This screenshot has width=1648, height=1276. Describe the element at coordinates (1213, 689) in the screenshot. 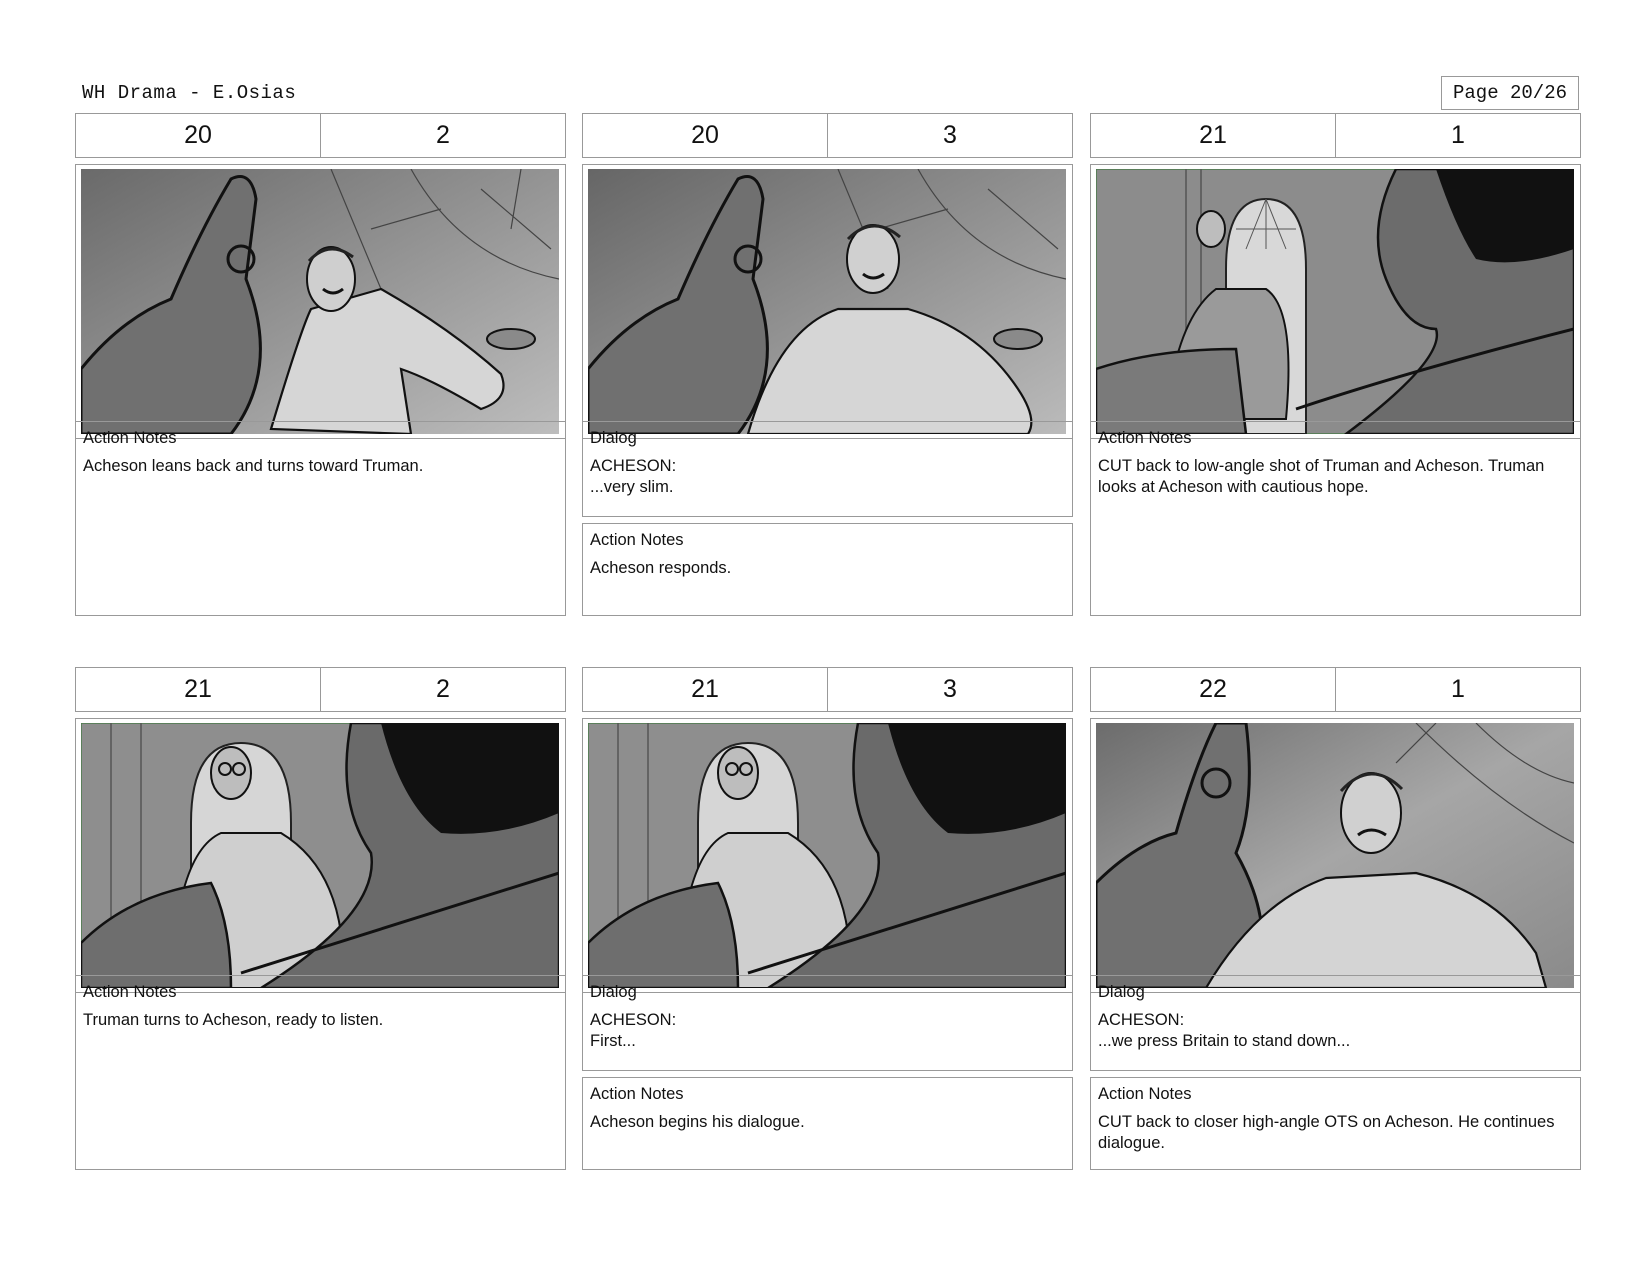

I see `scene-number: 22` at that location.